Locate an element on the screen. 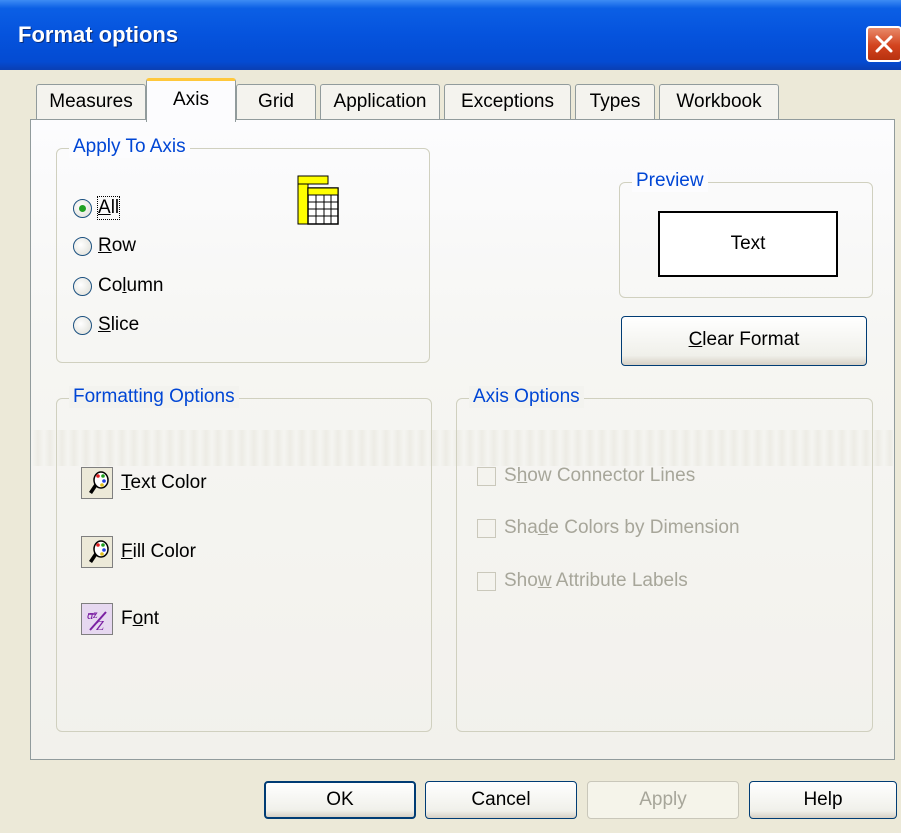  apply-to-axis-group: Apply To Axis All Row Column Slice is located at coordinates (243, 249).